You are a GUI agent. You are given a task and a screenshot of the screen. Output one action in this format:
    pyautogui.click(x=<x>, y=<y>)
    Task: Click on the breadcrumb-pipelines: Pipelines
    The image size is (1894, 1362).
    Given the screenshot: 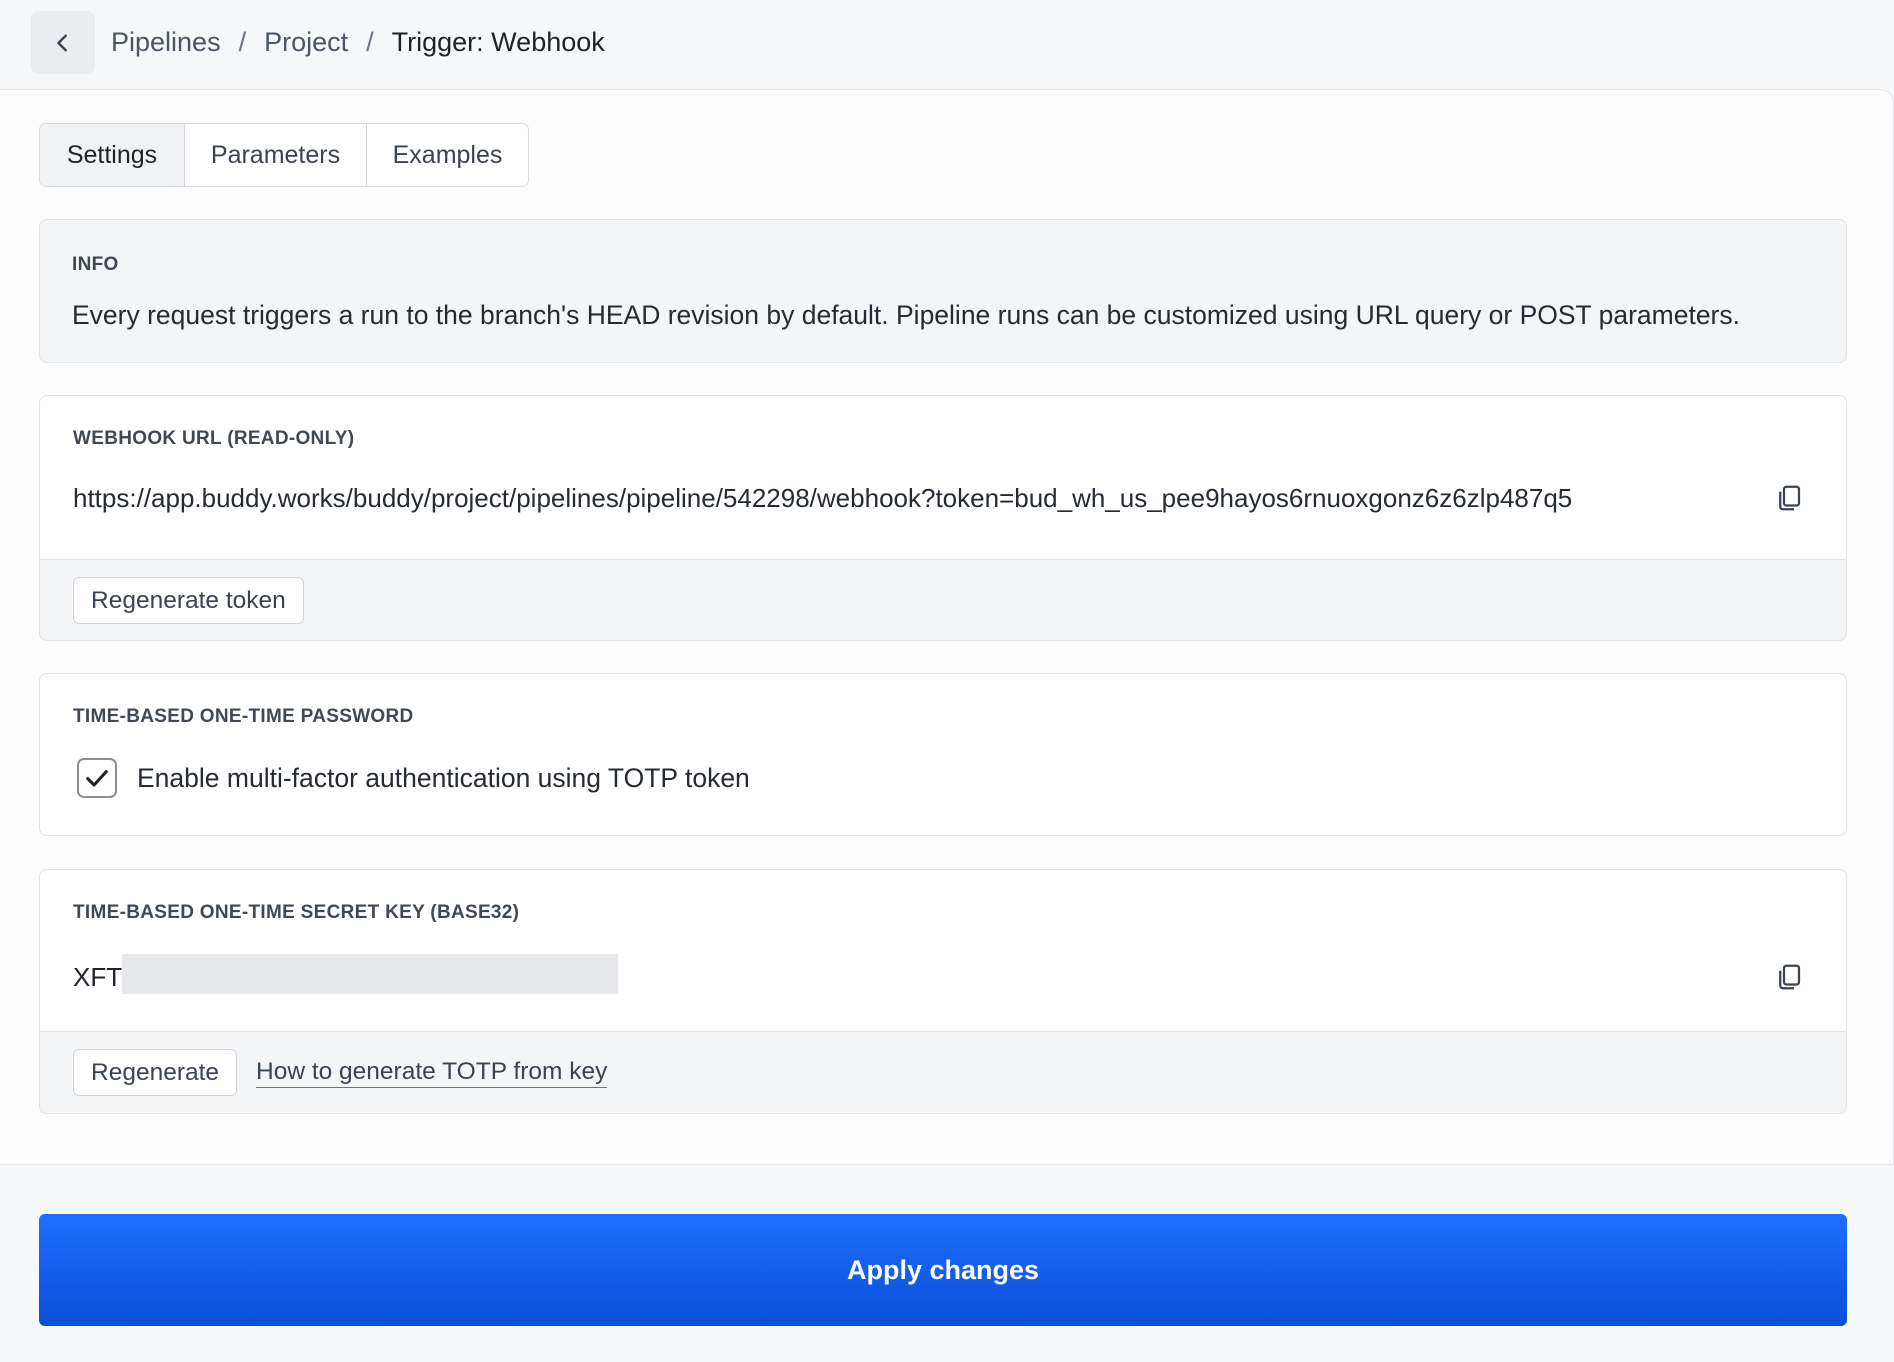 What is the action you would take?
    pyautogui.click(x=166, y=42)
    